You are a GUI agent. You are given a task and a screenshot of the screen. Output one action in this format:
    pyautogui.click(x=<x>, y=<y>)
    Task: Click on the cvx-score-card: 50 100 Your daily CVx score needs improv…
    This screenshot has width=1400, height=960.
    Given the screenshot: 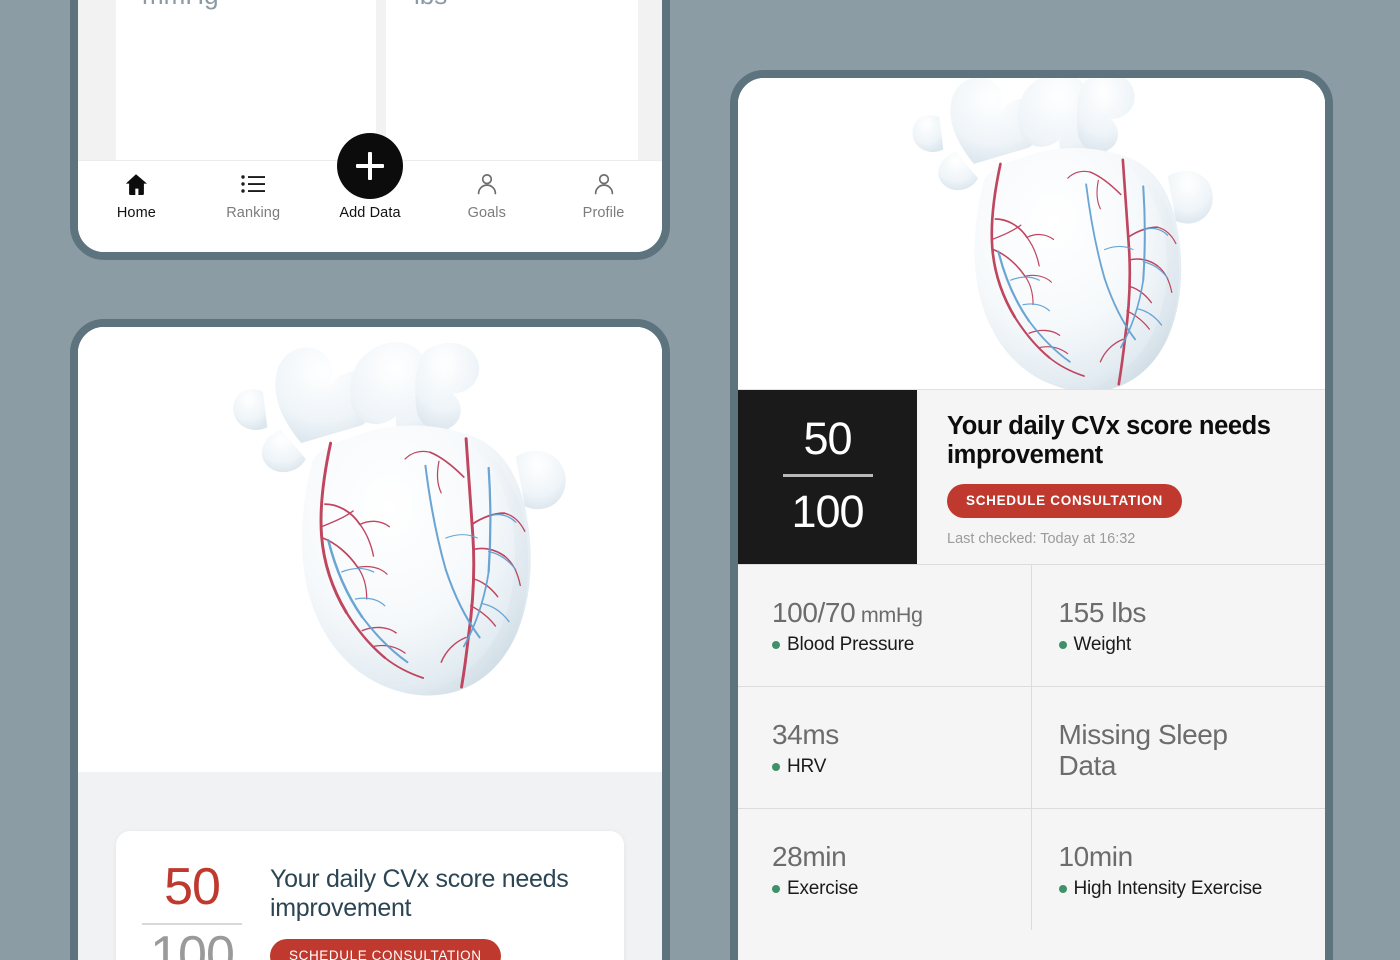 What is the action you would take?
    pyautogui.click(x=370, y=895)
    